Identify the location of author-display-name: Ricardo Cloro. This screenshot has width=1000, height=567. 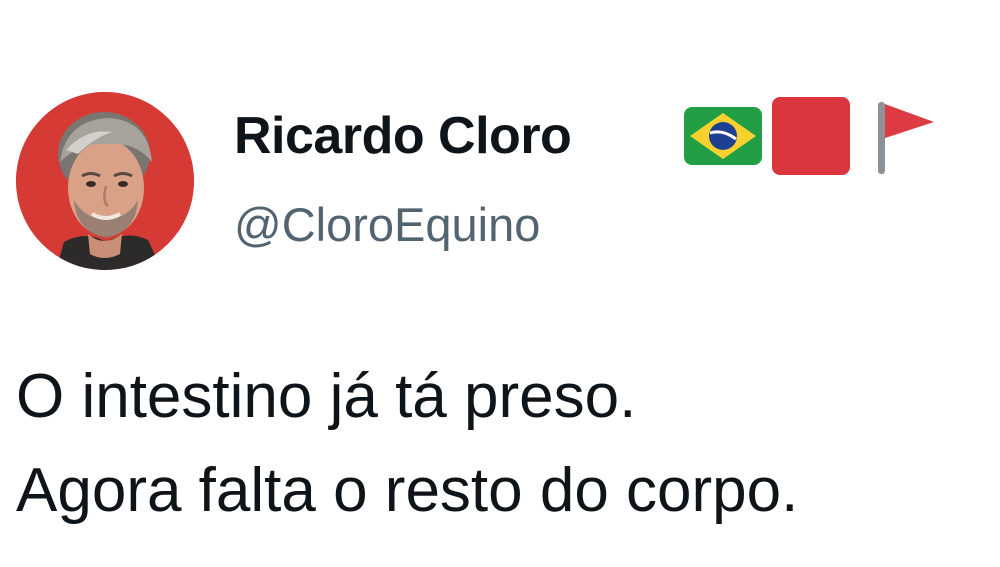
(403, 136).